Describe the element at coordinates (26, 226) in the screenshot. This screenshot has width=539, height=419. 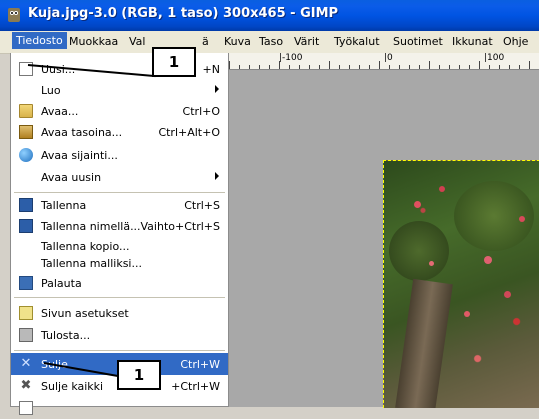
I see `save-as-icon` at that location.